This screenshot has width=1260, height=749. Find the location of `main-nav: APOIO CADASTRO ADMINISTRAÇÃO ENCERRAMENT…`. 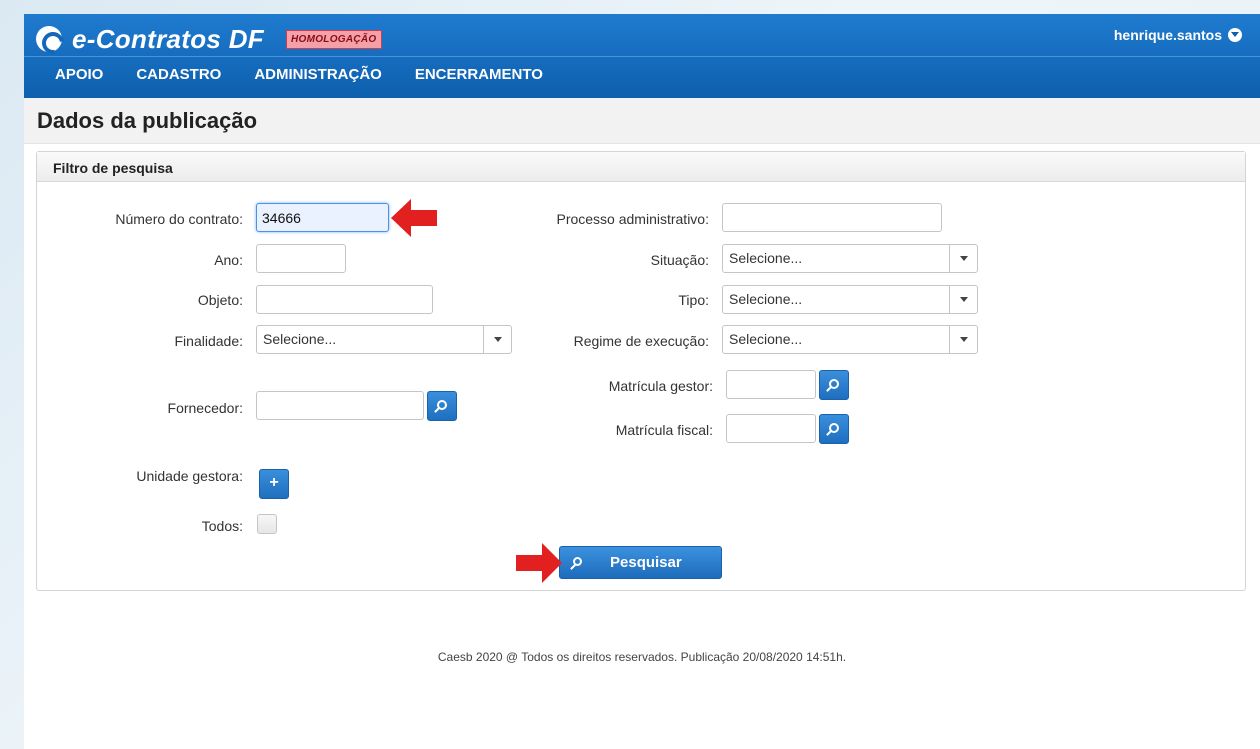

main-nav: APOIO CADASTRO ADMINISTRAÇÃO ENCERRAMENT… is located at coordinates (283, 75).